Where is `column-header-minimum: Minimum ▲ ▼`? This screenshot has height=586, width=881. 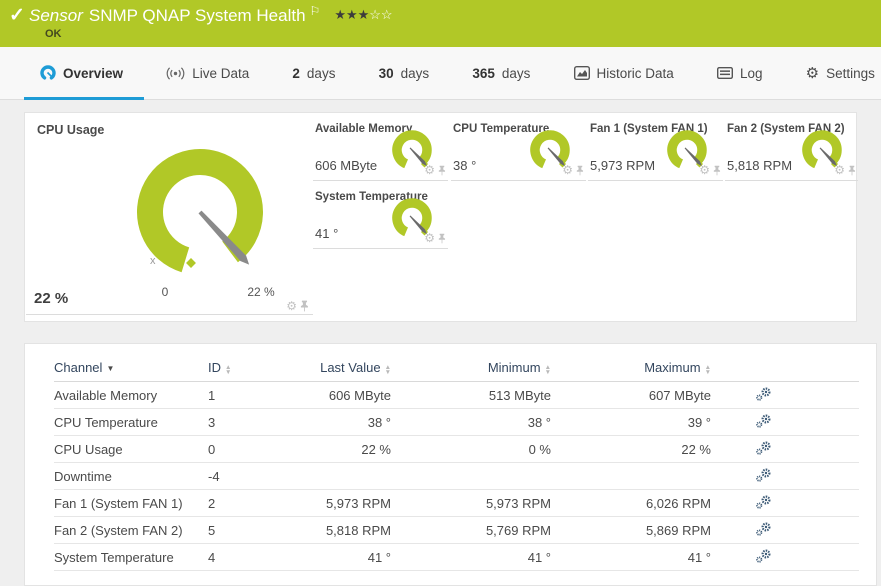 column-header-minimum: Minimum ▲ ▼ is located at coordinates (471, 368).